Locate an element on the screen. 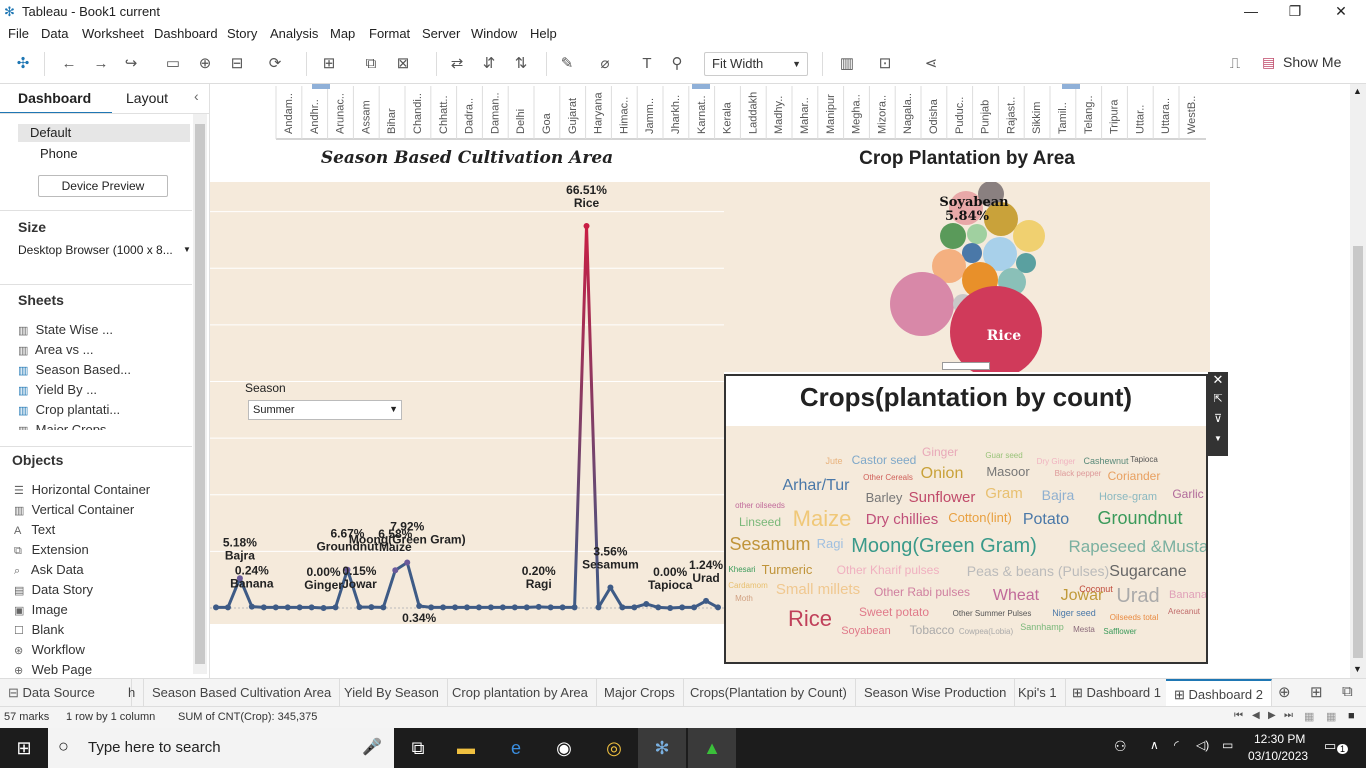 This screenshot has height=768, width=1366. wordcloud-word: Khesari is located at coordinates (741, 569).